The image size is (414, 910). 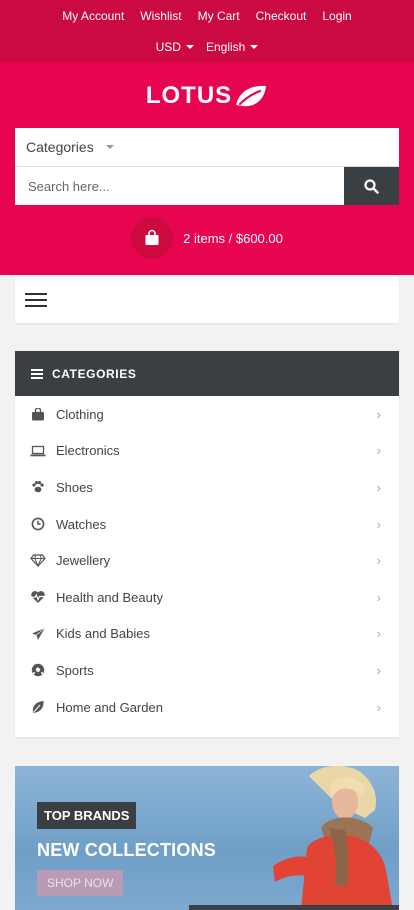 I want to click on categories-select-label: Categories, so click(x=60, y=147).